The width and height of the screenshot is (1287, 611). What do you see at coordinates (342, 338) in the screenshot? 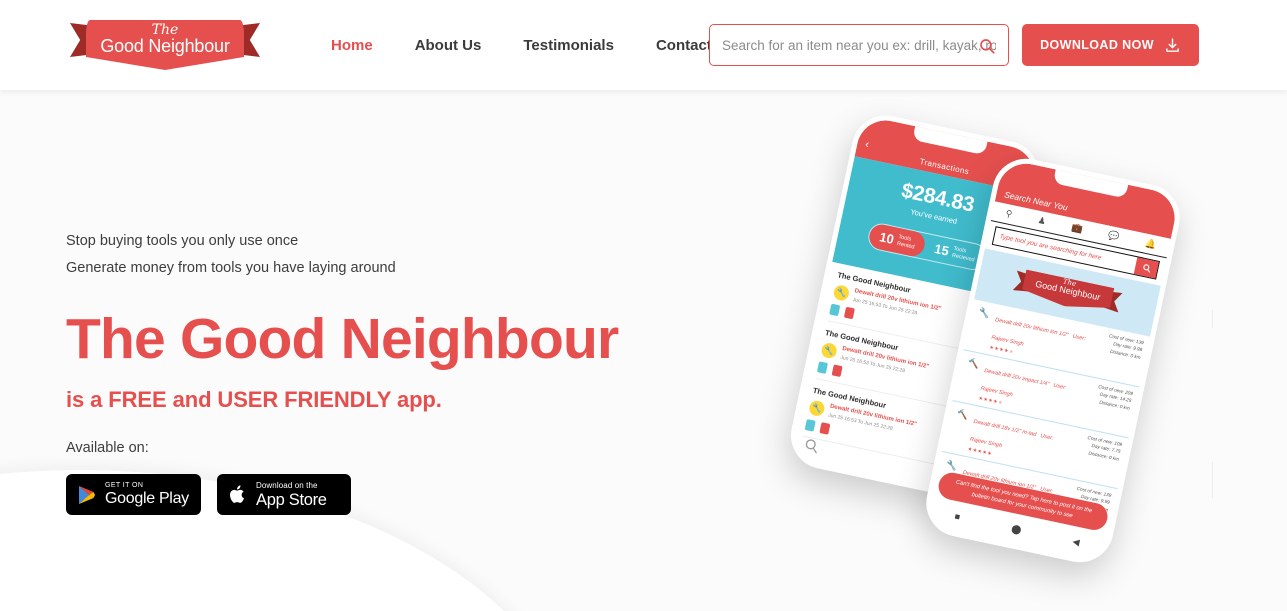
I see `page-title: The Good Neighbour` at bounding box center [342, 338].